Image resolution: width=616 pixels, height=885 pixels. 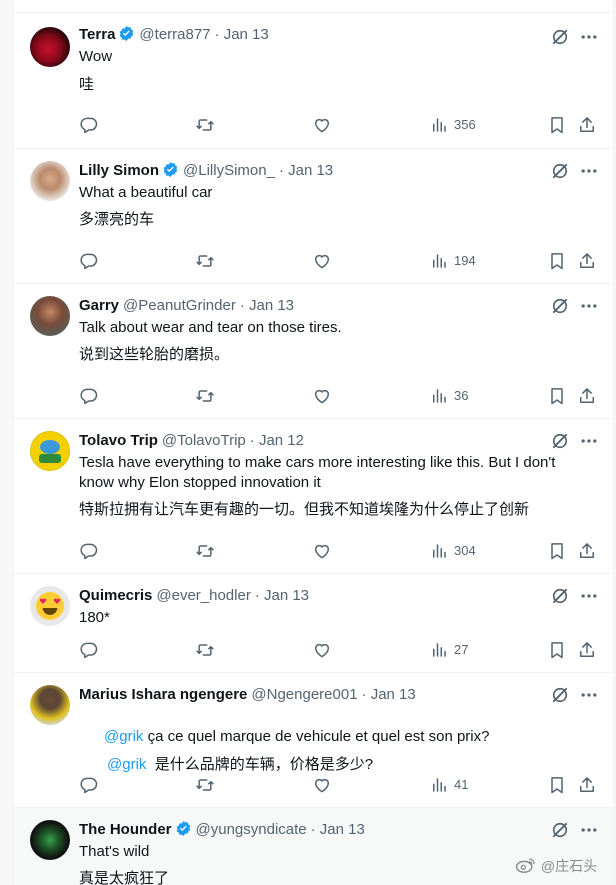 I want to click on display-name: Tolavo Trip, so click(x=118, y=440).